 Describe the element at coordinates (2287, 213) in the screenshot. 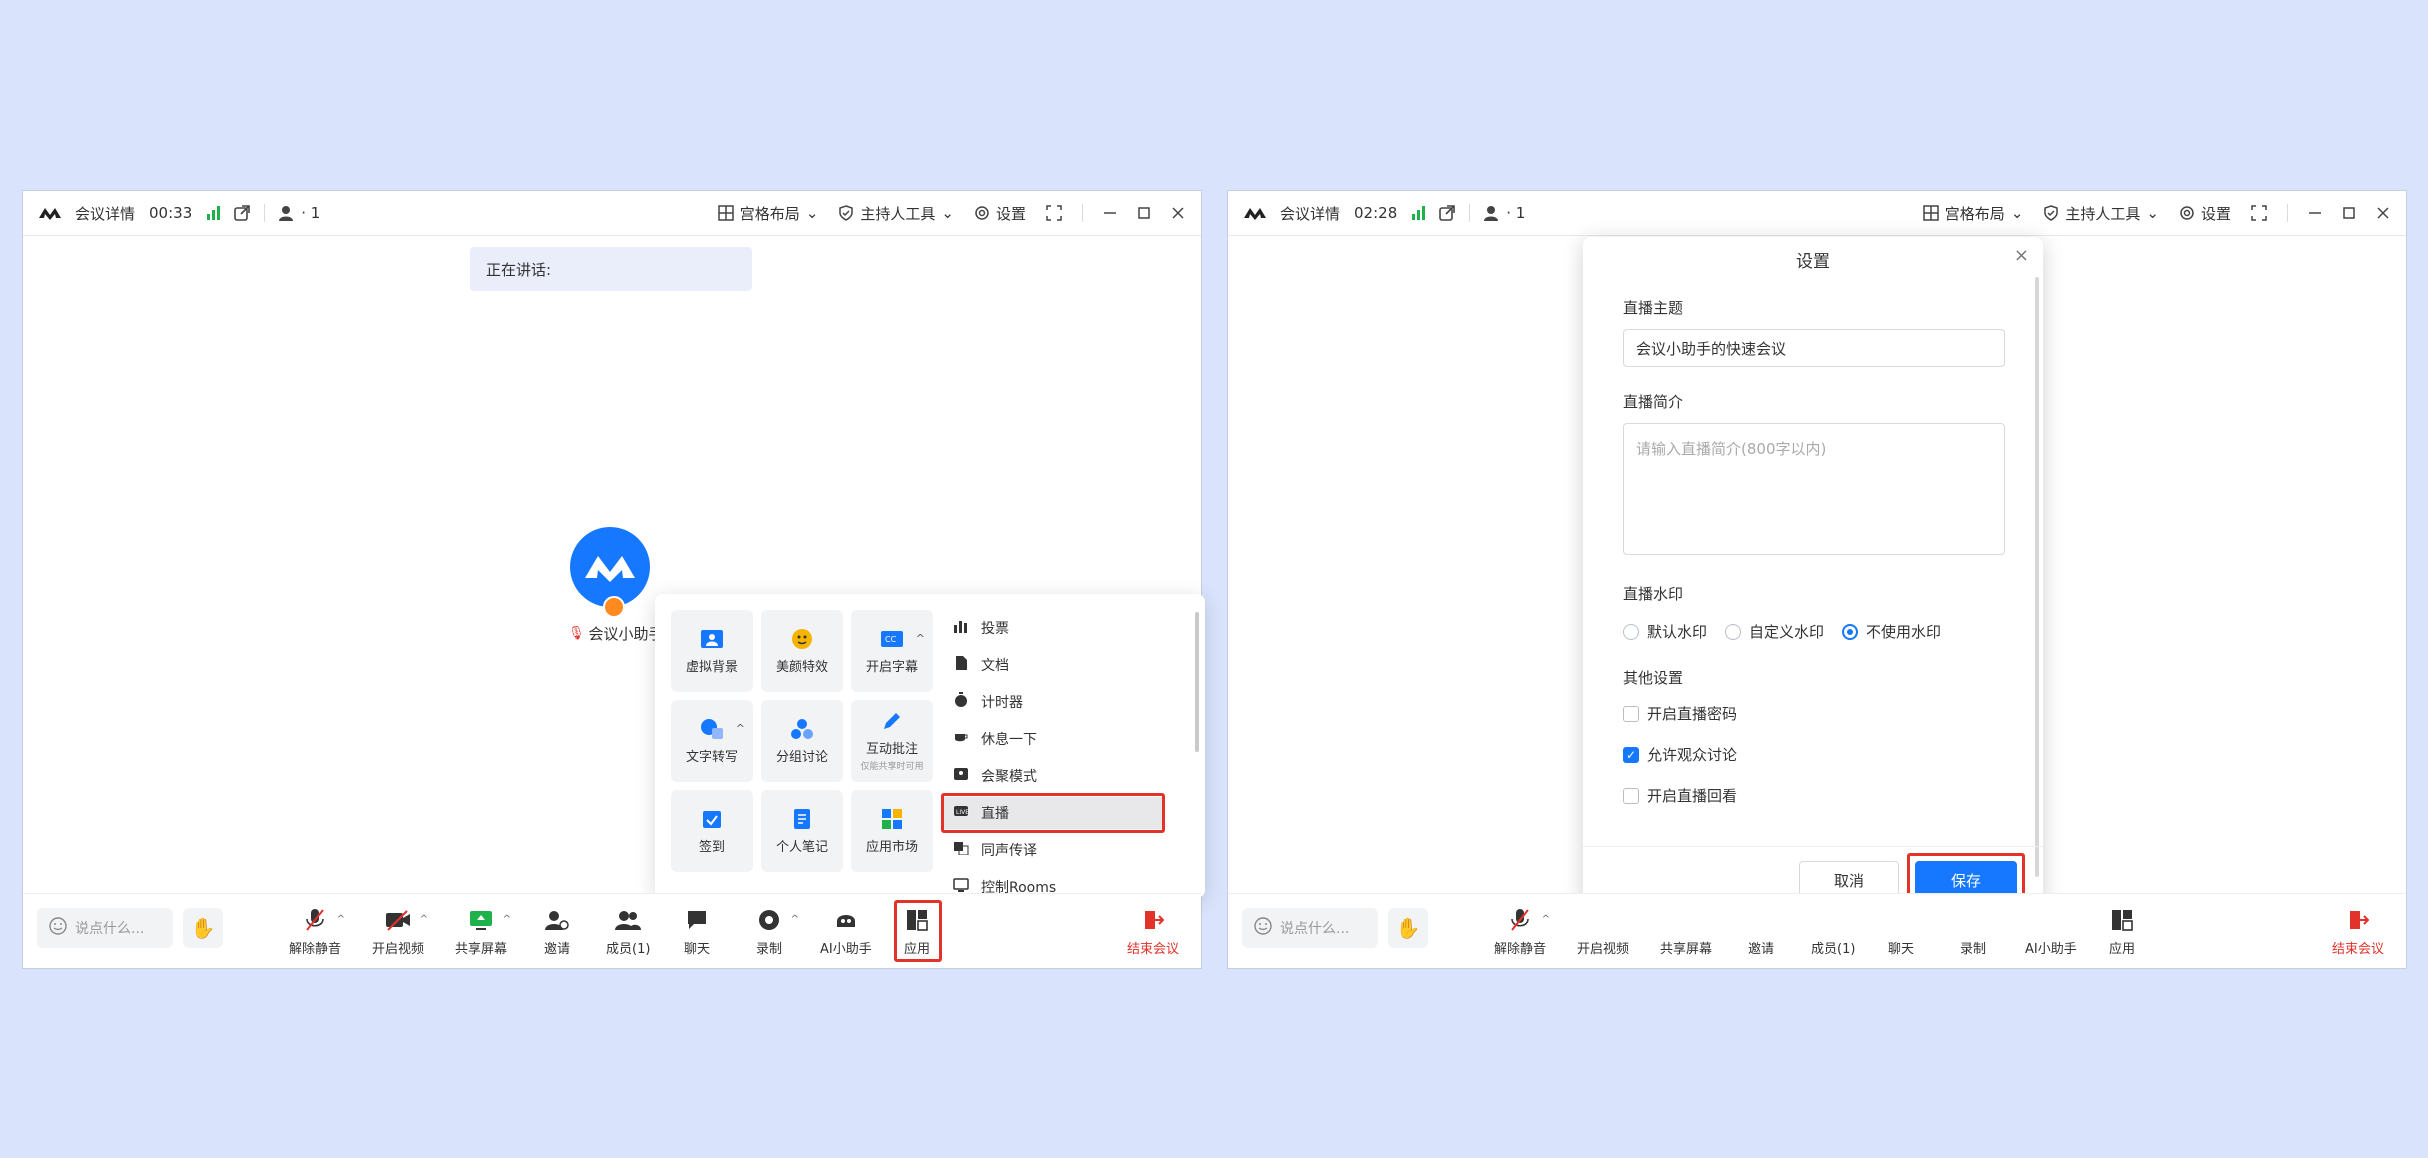

I see `divider` at that location.